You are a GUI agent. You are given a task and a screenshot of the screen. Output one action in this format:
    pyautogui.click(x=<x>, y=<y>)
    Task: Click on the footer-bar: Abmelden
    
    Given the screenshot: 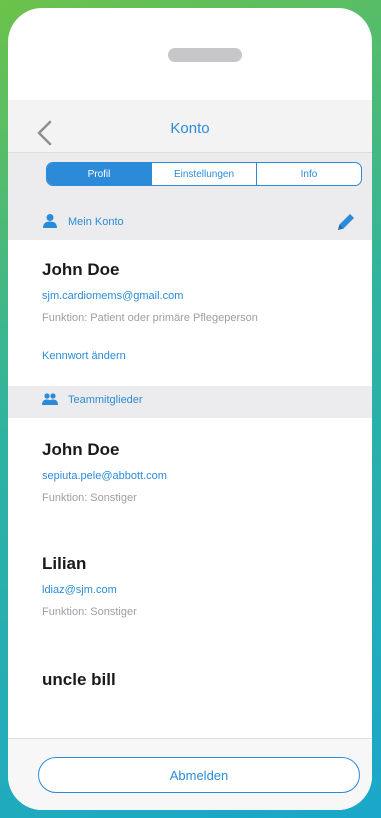 What is the action you would take?
    pyautogui.click(x=190, y=774)
    